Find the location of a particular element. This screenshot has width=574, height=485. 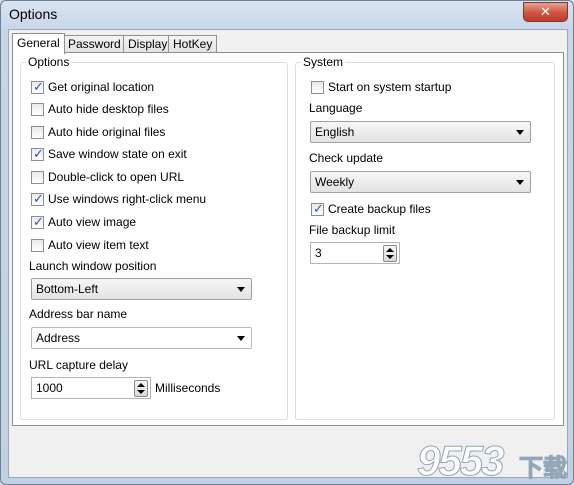

tab-hotkey: HotKey is located at coordinates (193, 44).